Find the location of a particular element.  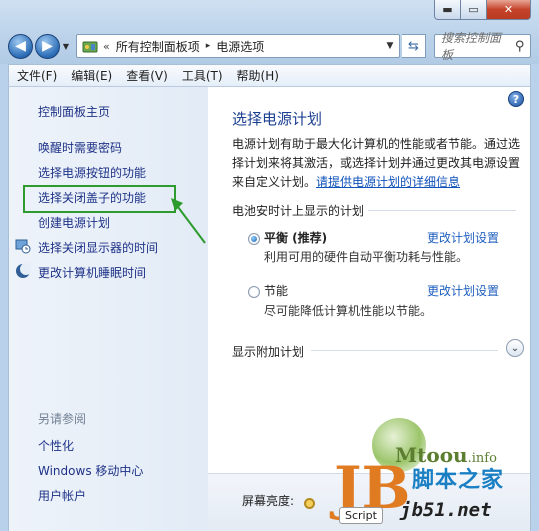

plans-group-title: 电池安时计上显示的计划 is located at coordinates (298, 211).